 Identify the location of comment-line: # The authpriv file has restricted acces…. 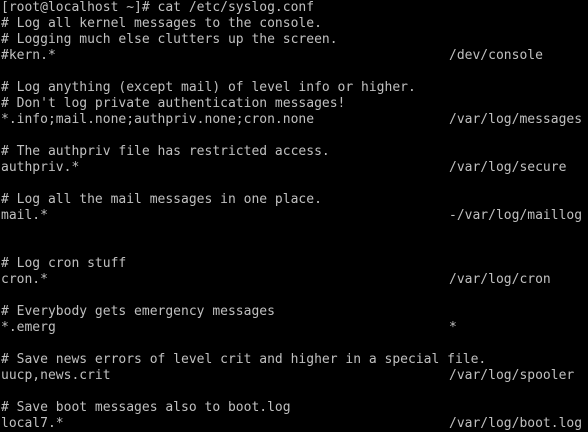
(294, 152).